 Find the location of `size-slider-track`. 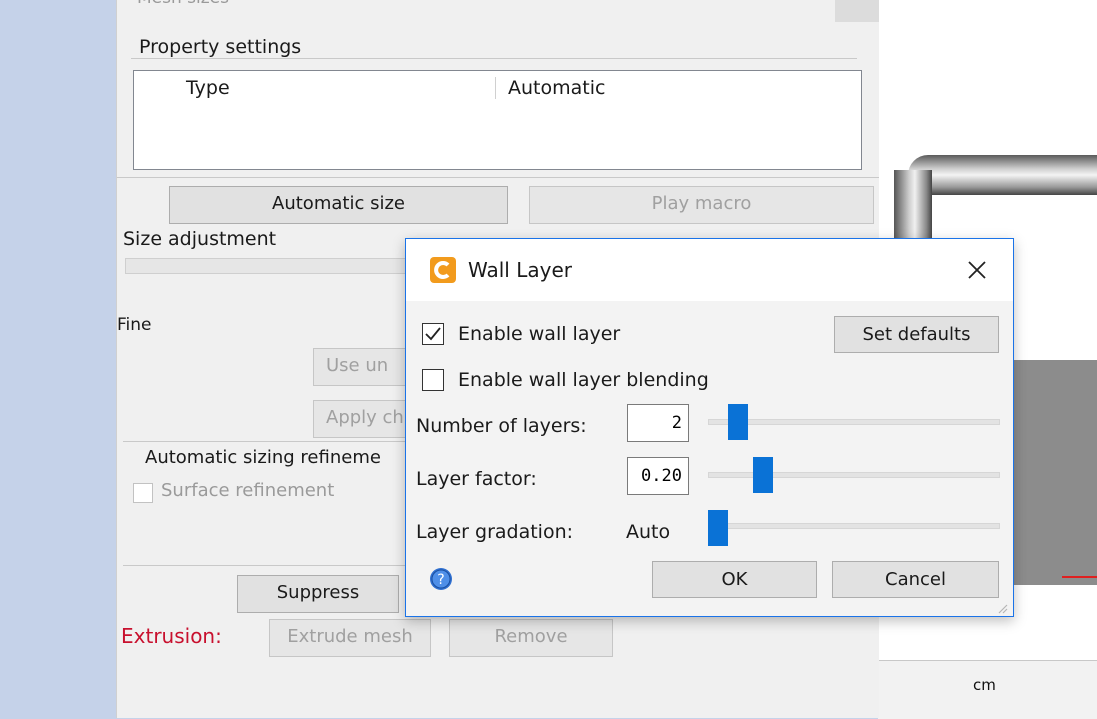

size-slider-track is located at coordinates (276, 266).